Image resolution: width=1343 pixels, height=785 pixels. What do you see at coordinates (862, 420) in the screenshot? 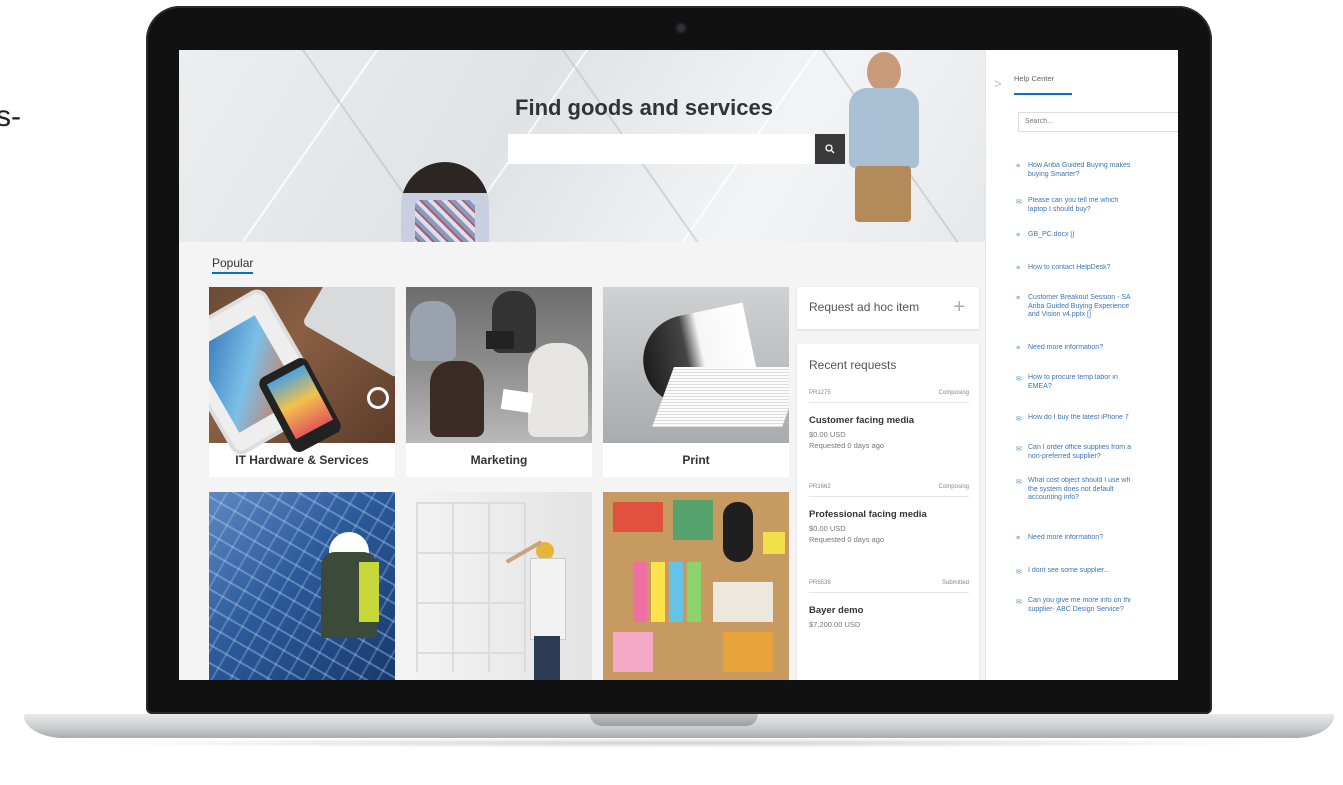
I see `request-title: Customer facing media` at bounding box center [862, 420].